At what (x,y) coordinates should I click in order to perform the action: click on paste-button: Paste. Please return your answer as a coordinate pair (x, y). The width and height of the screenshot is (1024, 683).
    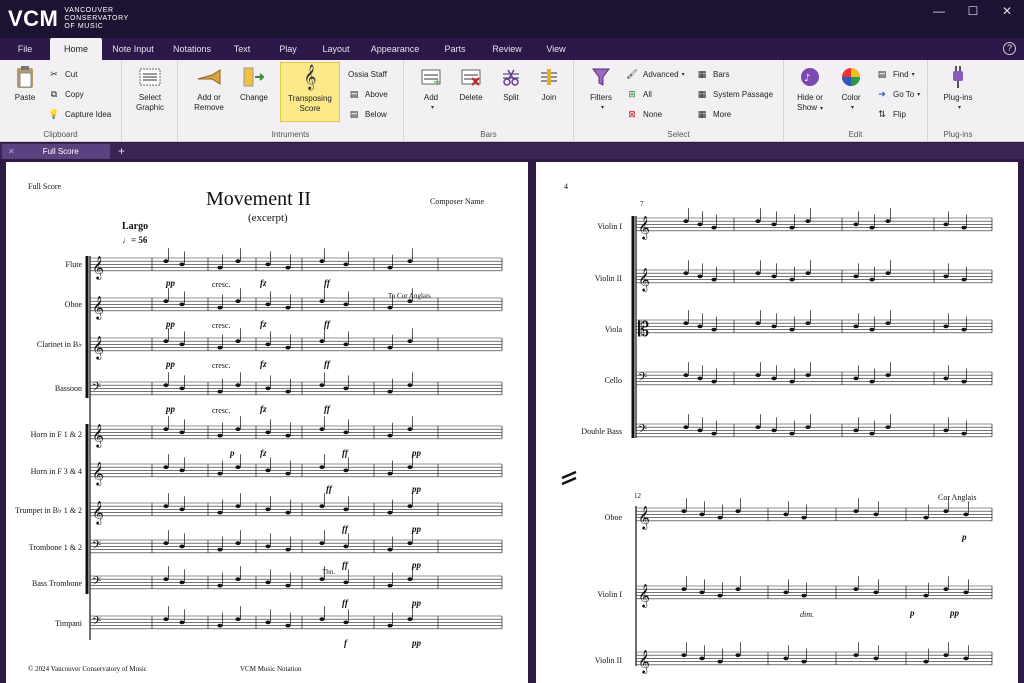
    Looking at the image, I should click on (25, 83).